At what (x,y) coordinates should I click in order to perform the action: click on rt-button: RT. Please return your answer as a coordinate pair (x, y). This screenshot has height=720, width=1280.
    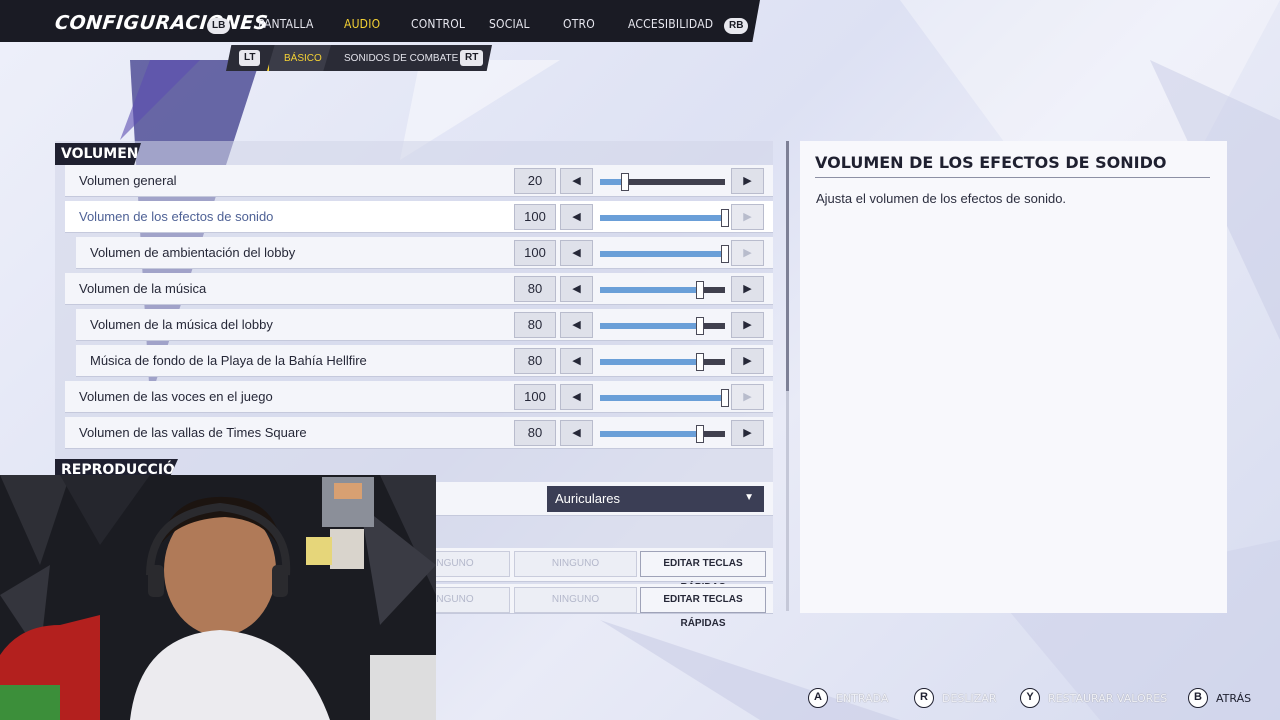
    Looking at the image, I should click on (472, 58).